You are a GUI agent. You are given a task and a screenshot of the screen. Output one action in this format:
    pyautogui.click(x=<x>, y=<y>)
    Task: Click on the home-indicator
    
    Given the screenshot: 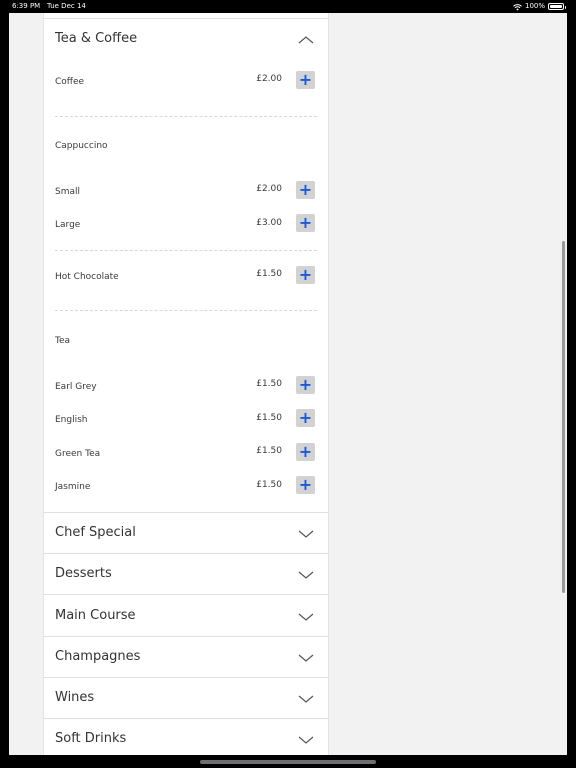 What is the action you would take?
    pyautogui.click(x=288, y=762)
    